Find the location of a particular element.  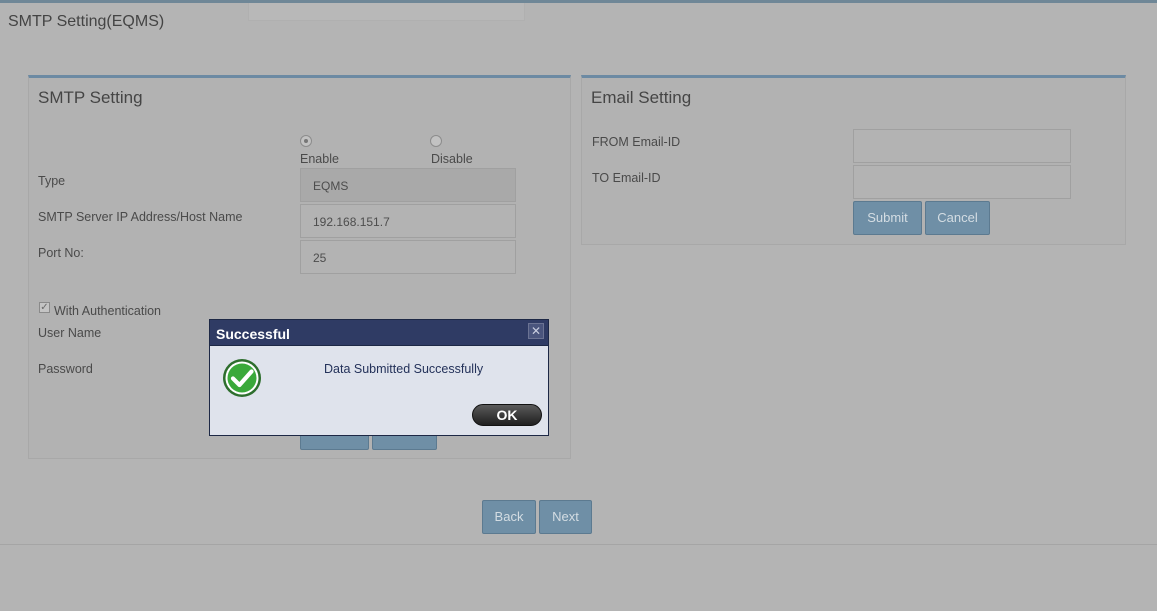

enable-radio is located at coordinates (306, 141).